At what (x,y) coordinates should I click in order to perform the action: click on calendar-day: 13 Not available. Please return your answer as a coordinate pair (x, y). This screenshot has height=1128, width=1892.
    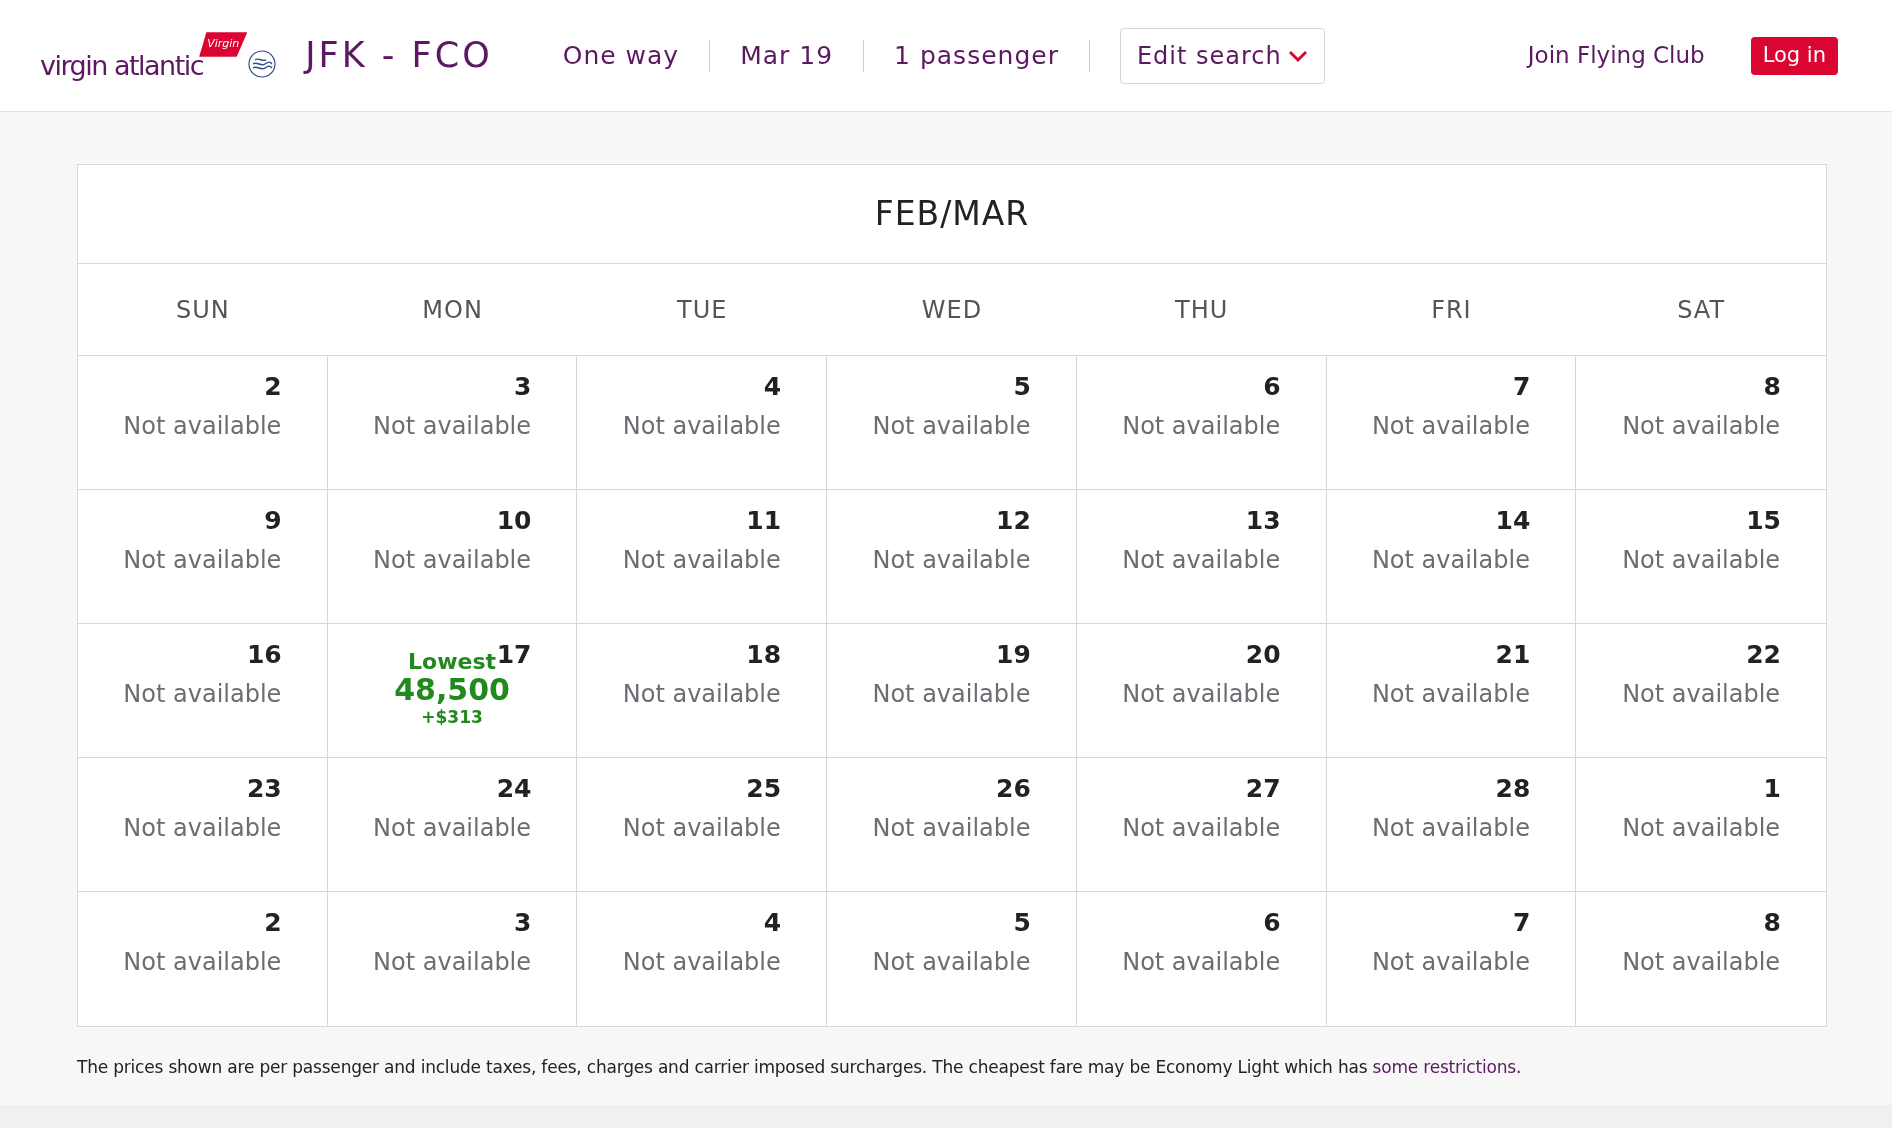
    Looking at the image, I should click on (1201, 556).